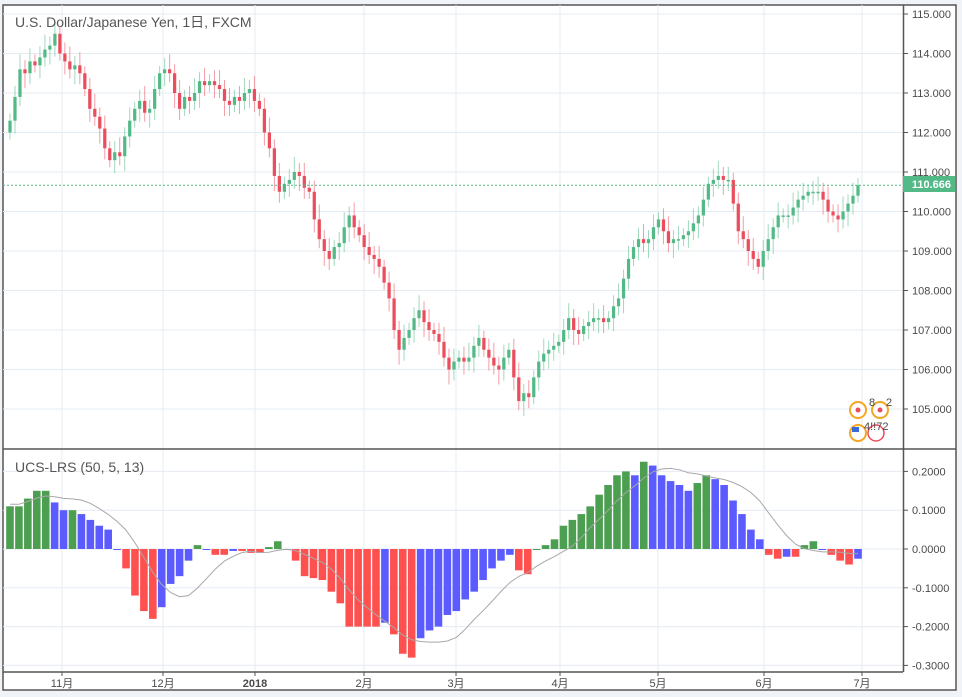  What do you see at coordinates (931, 94) in the screenshot?
I see `price-tick-label: 113.000` at bounding box center [931, 94].